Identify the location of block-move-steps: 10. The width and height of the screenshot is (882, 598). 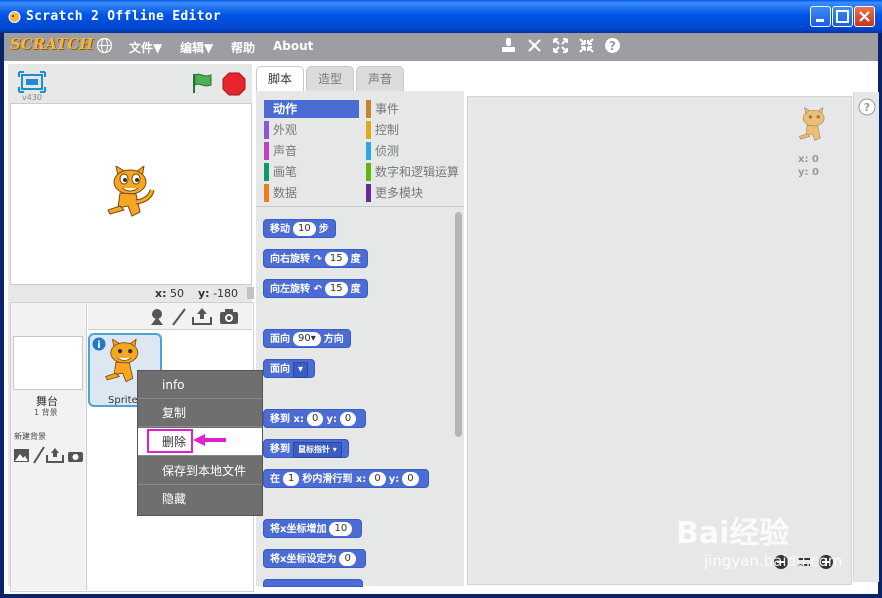
(304, 229).